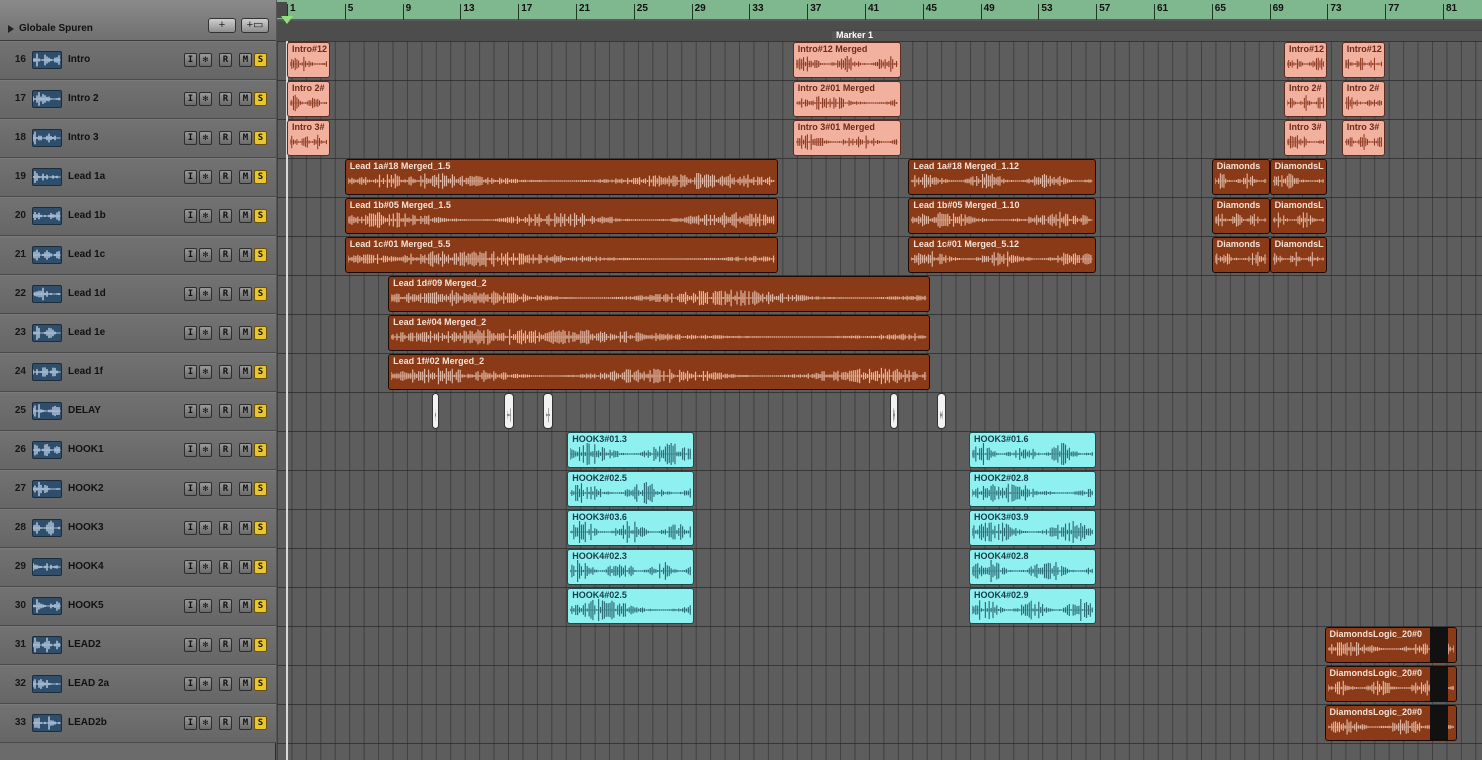 The height and width of the screenshot is (760, 1482). What do you see at coordinates (1033, 450) in the screenshot?
I see `audio-region: HOOK3#01.6` at bounding box center [1033, 450].